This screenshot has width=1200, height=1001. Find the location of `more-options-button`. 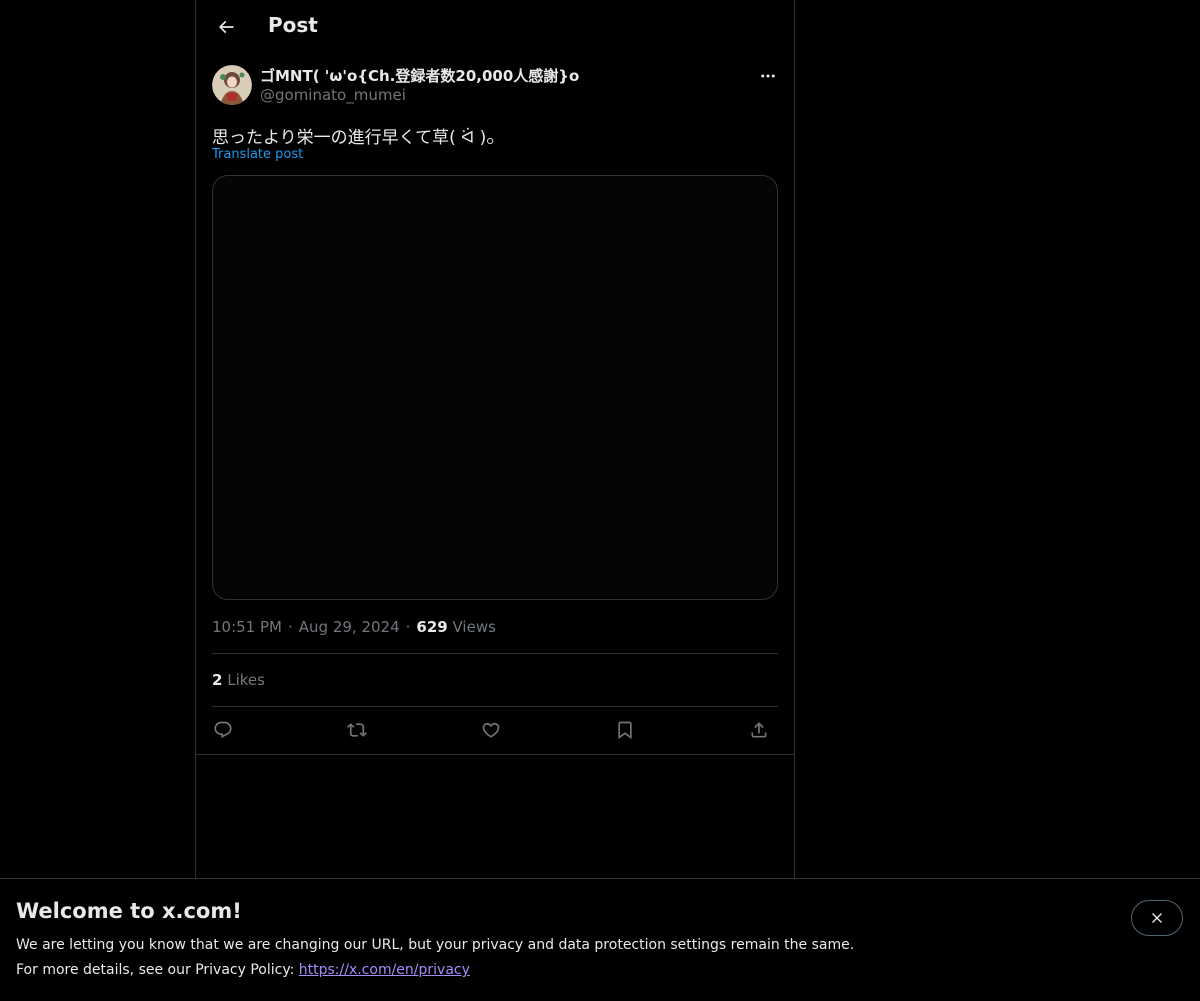

more-options-button is located at coordinates (768, 76).